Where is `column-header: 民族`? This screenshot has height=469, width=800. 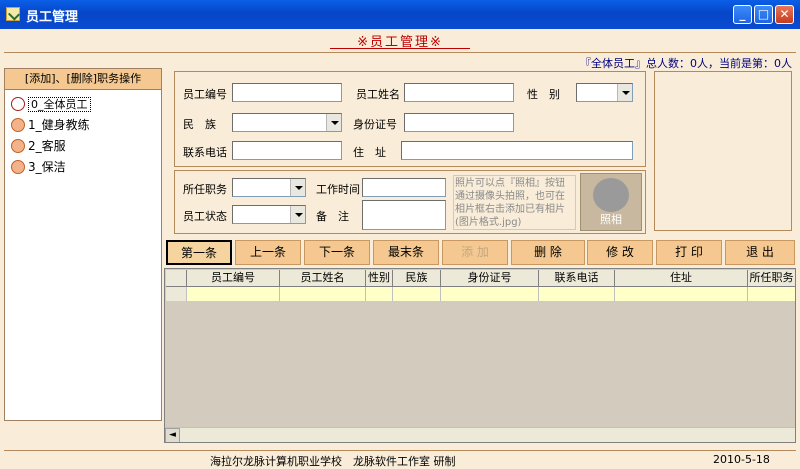 column-header: 民族 is located at coordinates (417, 278).